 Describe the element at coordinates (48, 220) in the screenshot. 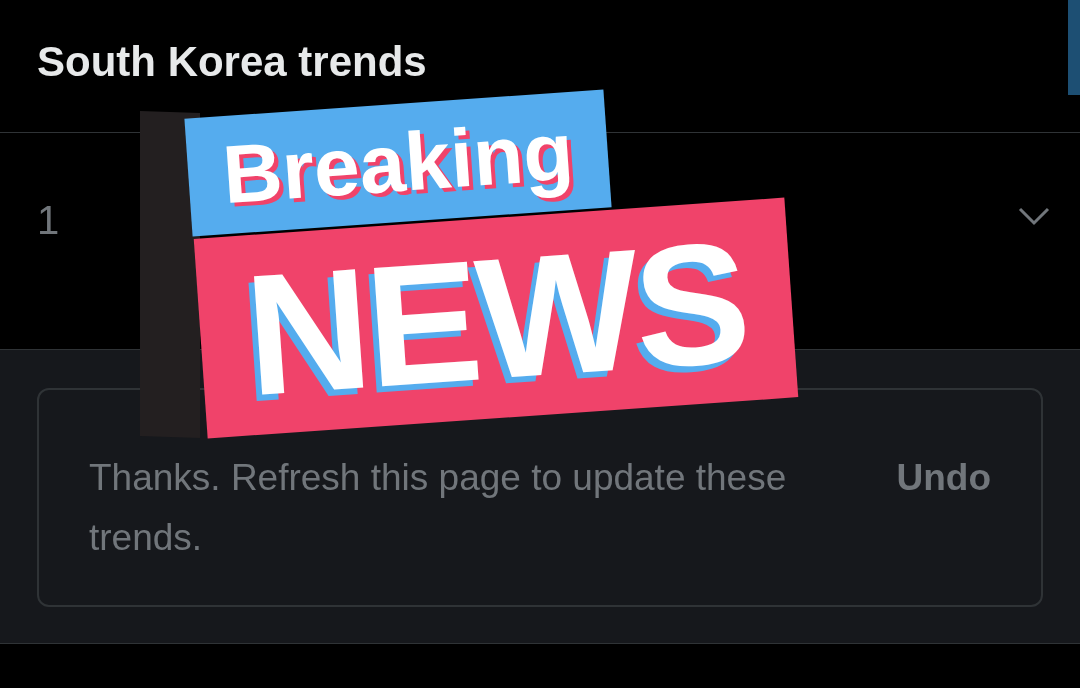

I see `trend-rank: 1` at that location.